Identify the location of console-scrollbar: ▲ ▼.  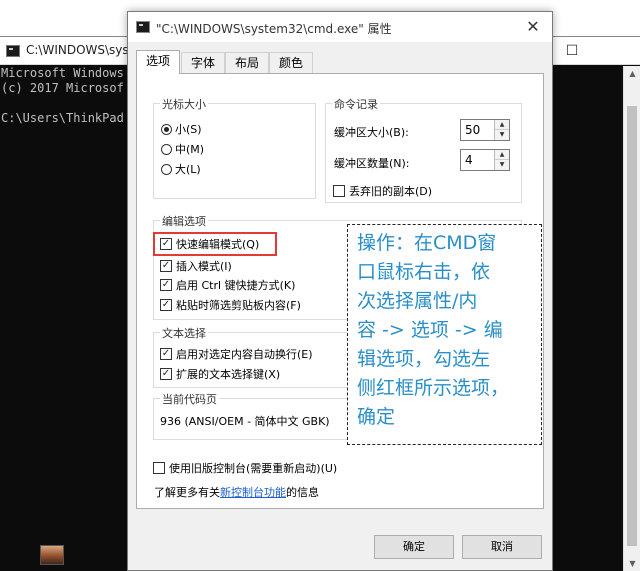
(631, 318).